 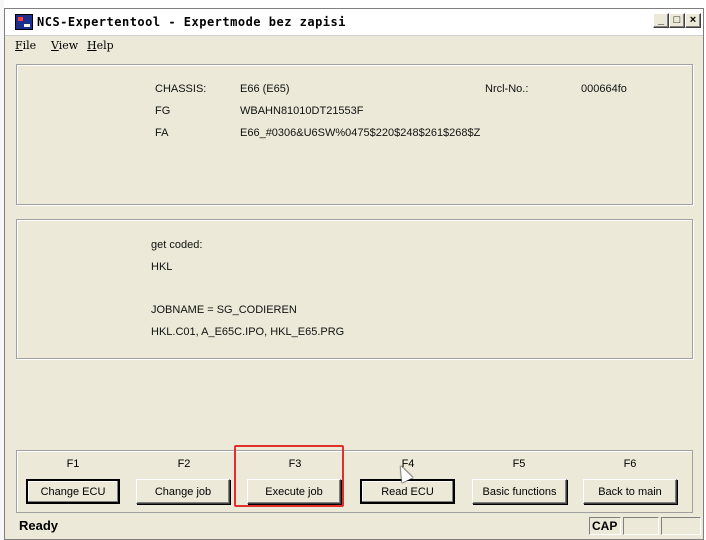 What do you see at coordinates (92, 45) in the screenshot?
I see `menu-help-accel: H` at bounding box center [92, 45].